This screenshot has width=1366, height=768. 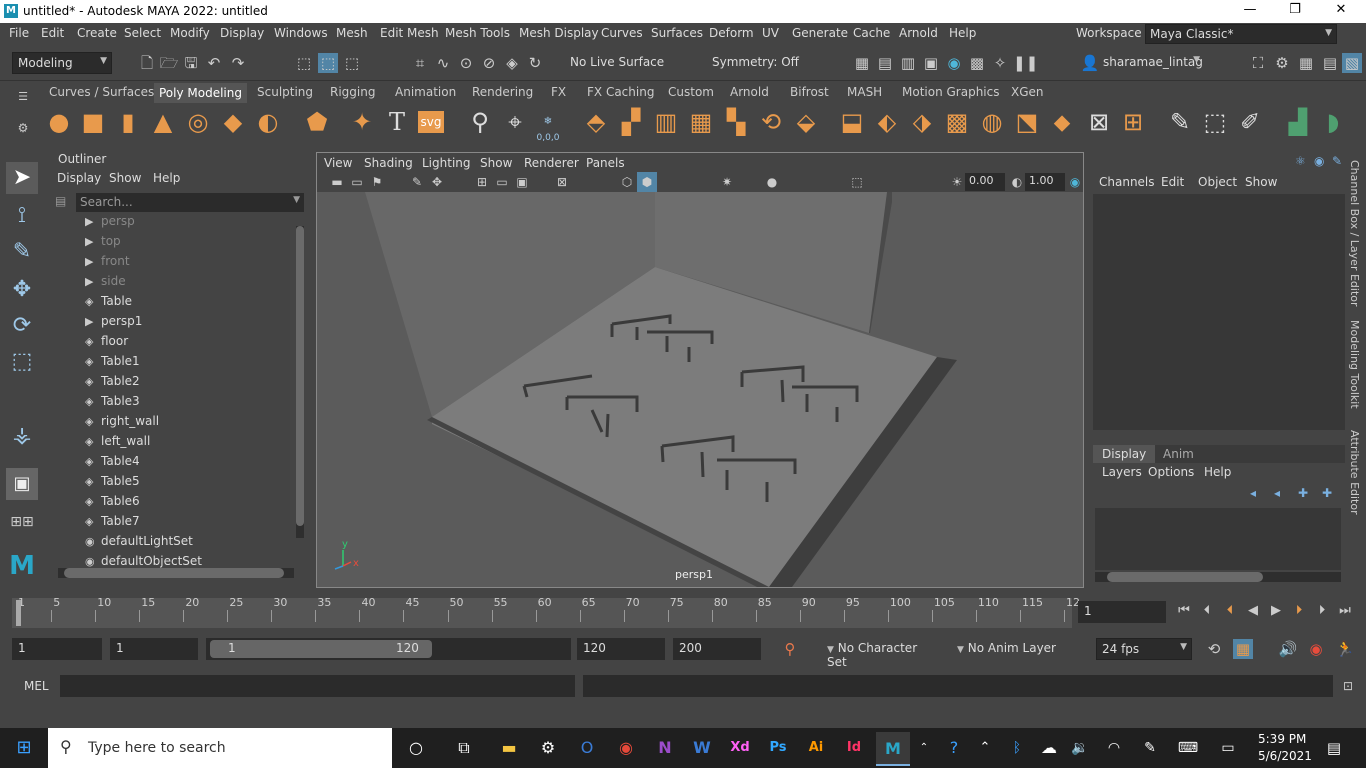 What do you see at coordinates (1354, 364) in the screenshot?
I see `tab-modeling-toolkit: Modeling Toolkit` at bounding box center [1354, 364].